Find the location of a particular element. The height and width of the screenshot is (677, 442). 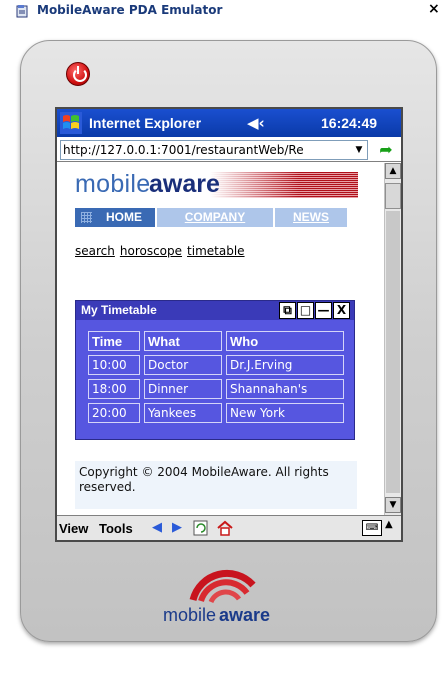

link-timetable: timetable is located at coordinates (216, 251).